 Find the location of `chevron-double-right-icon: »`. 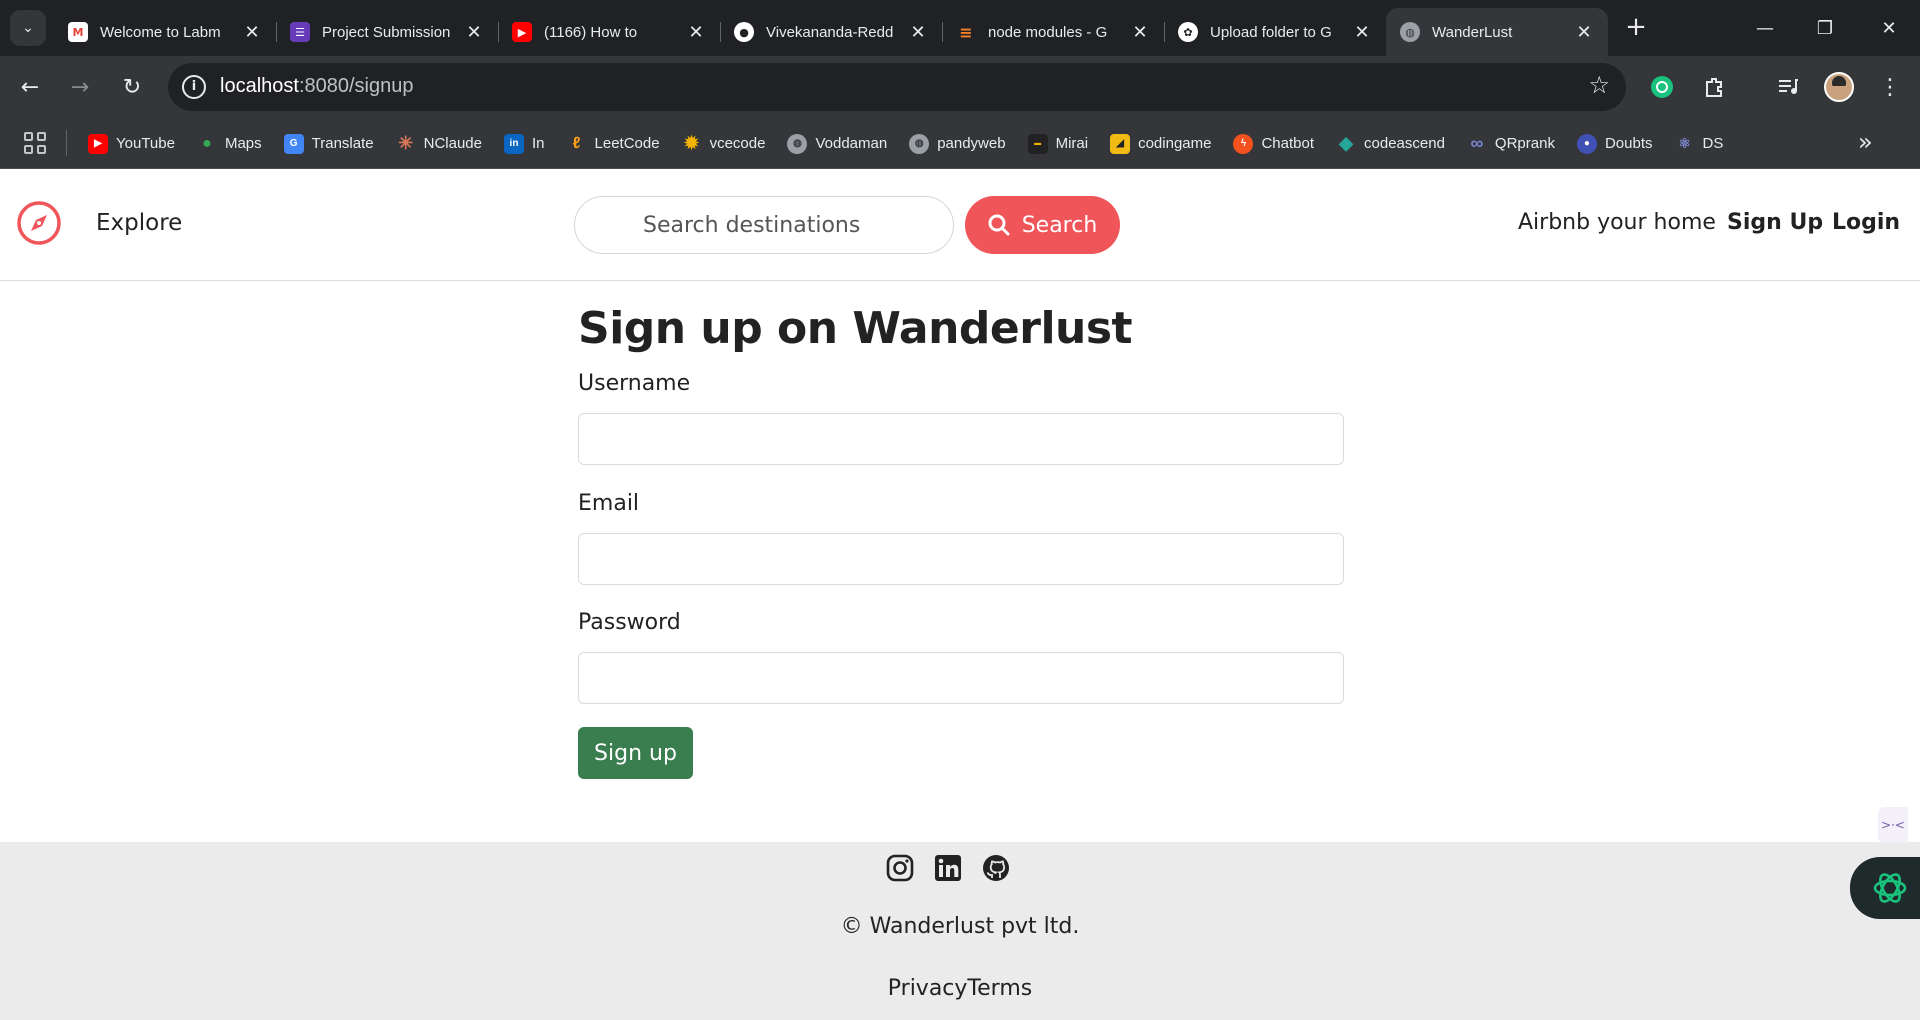

chevron-double-right-icon: » is located at coordinates (1865, 142).